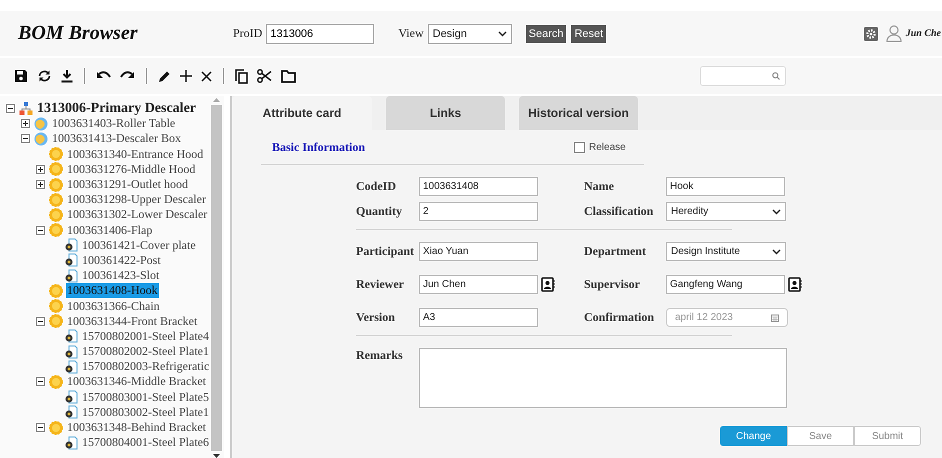 The image size is (942, 458). Describe the element at coordinates (145, 366) in the screenshot. I see `tree-item: 15700802003-Refrigeratic` at that location.